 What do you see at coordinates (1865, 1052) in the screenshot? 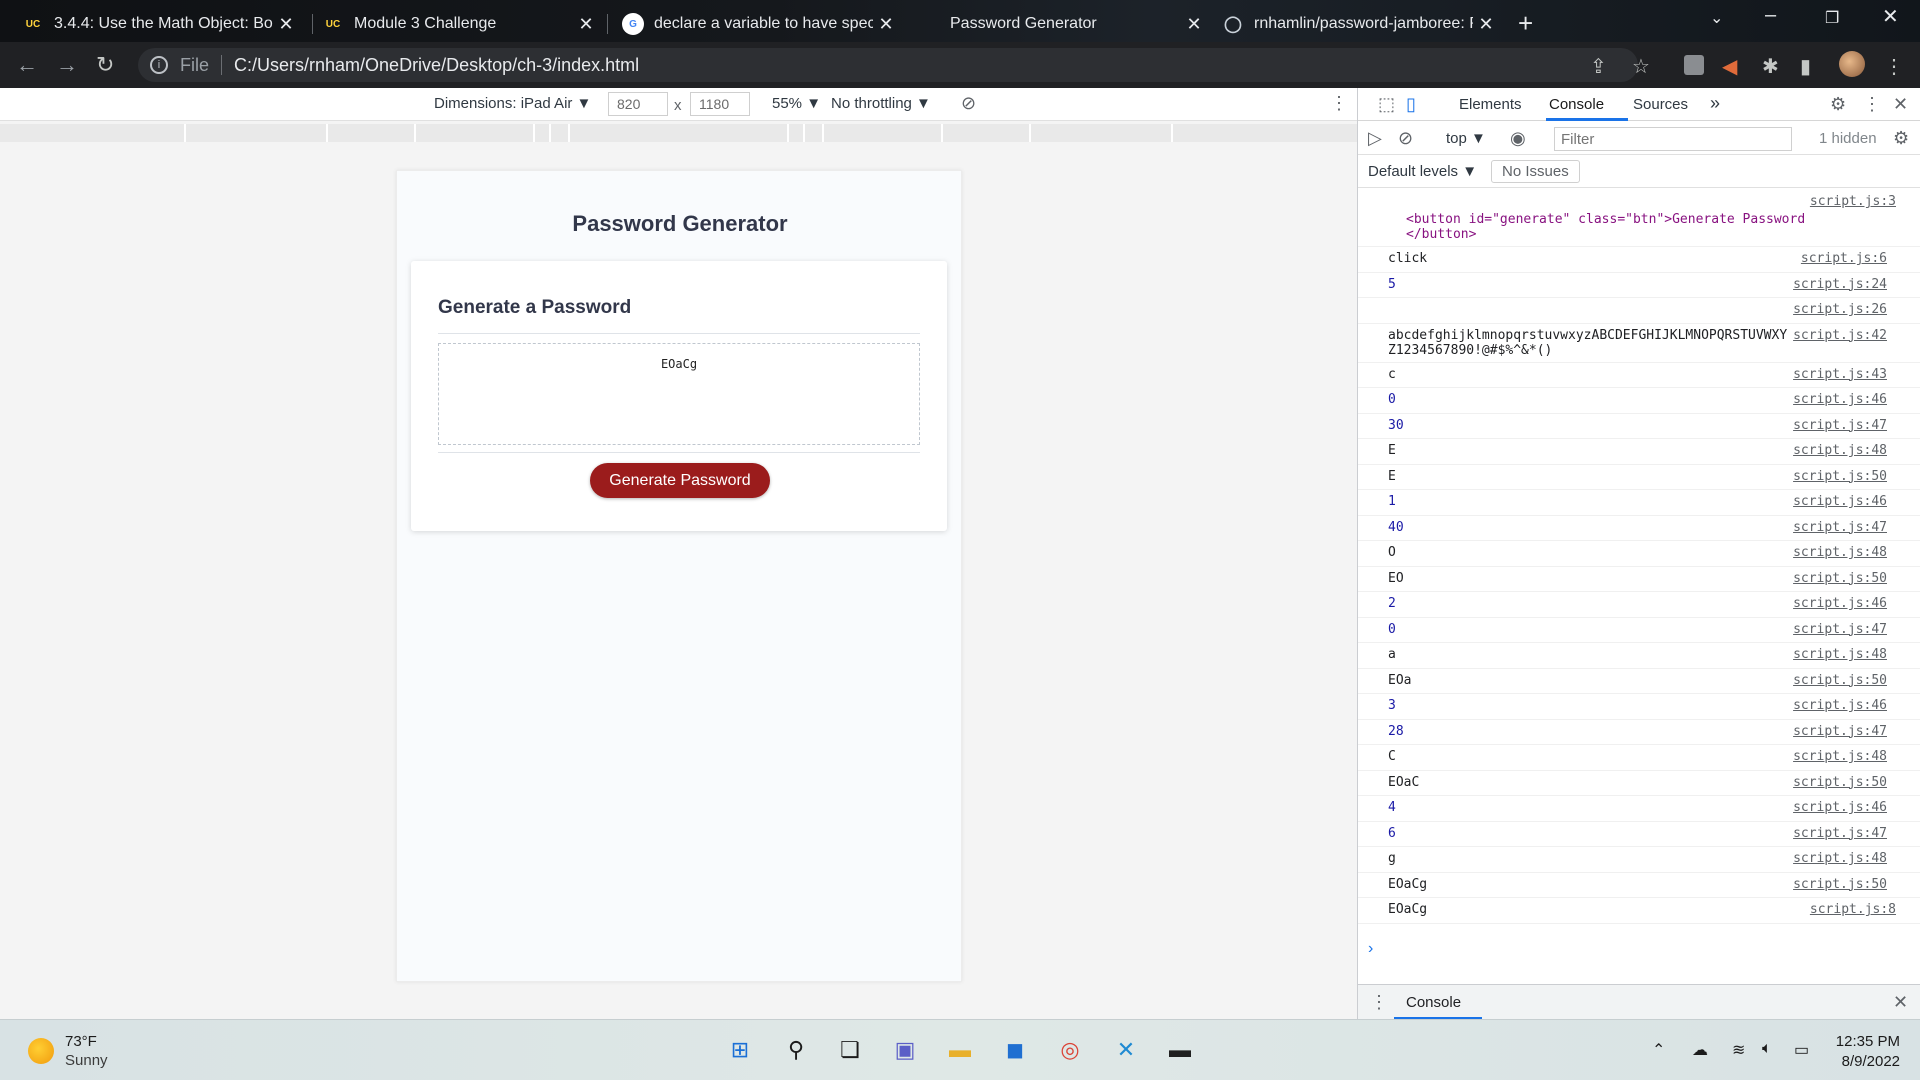
I see `system-clock: 12:35 PM 8/9/2022` at bounding box center [1865, 1052].